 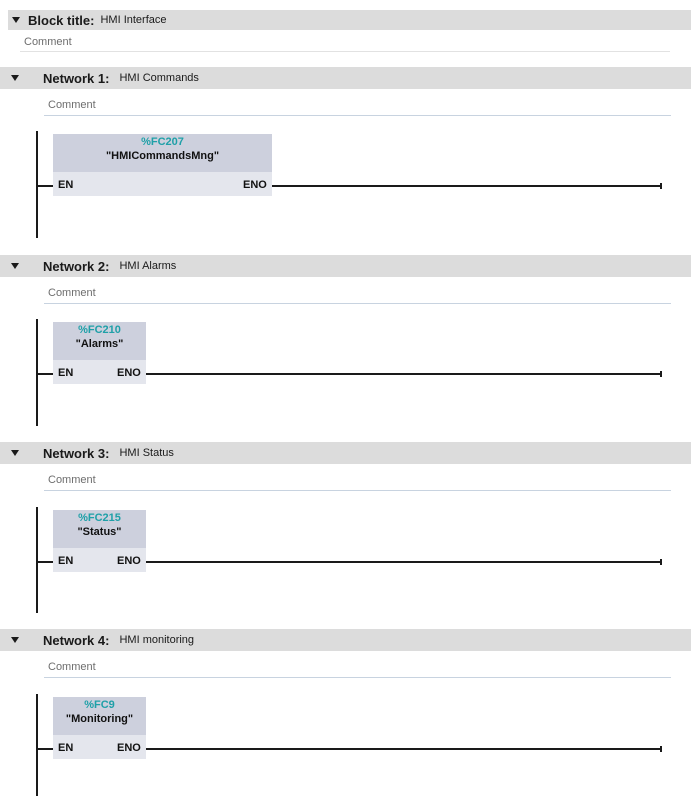 I want to click on function-block-box: %FC207 "HMICommandsMng", so click(x=162, y=165).